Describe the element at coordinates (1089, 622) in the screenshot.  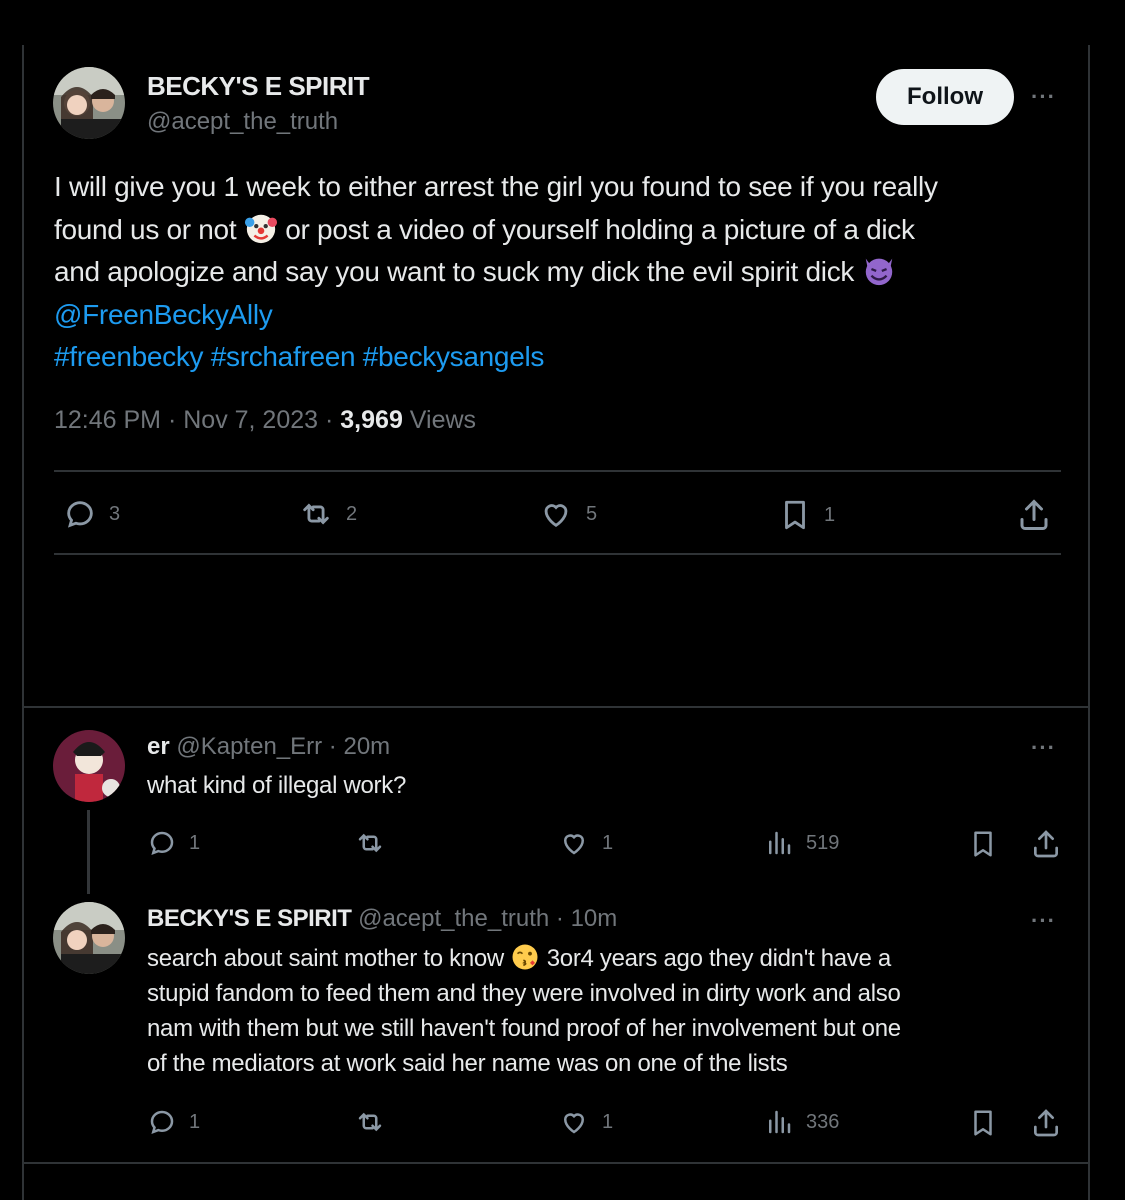
I see `right-column-border` at that location.